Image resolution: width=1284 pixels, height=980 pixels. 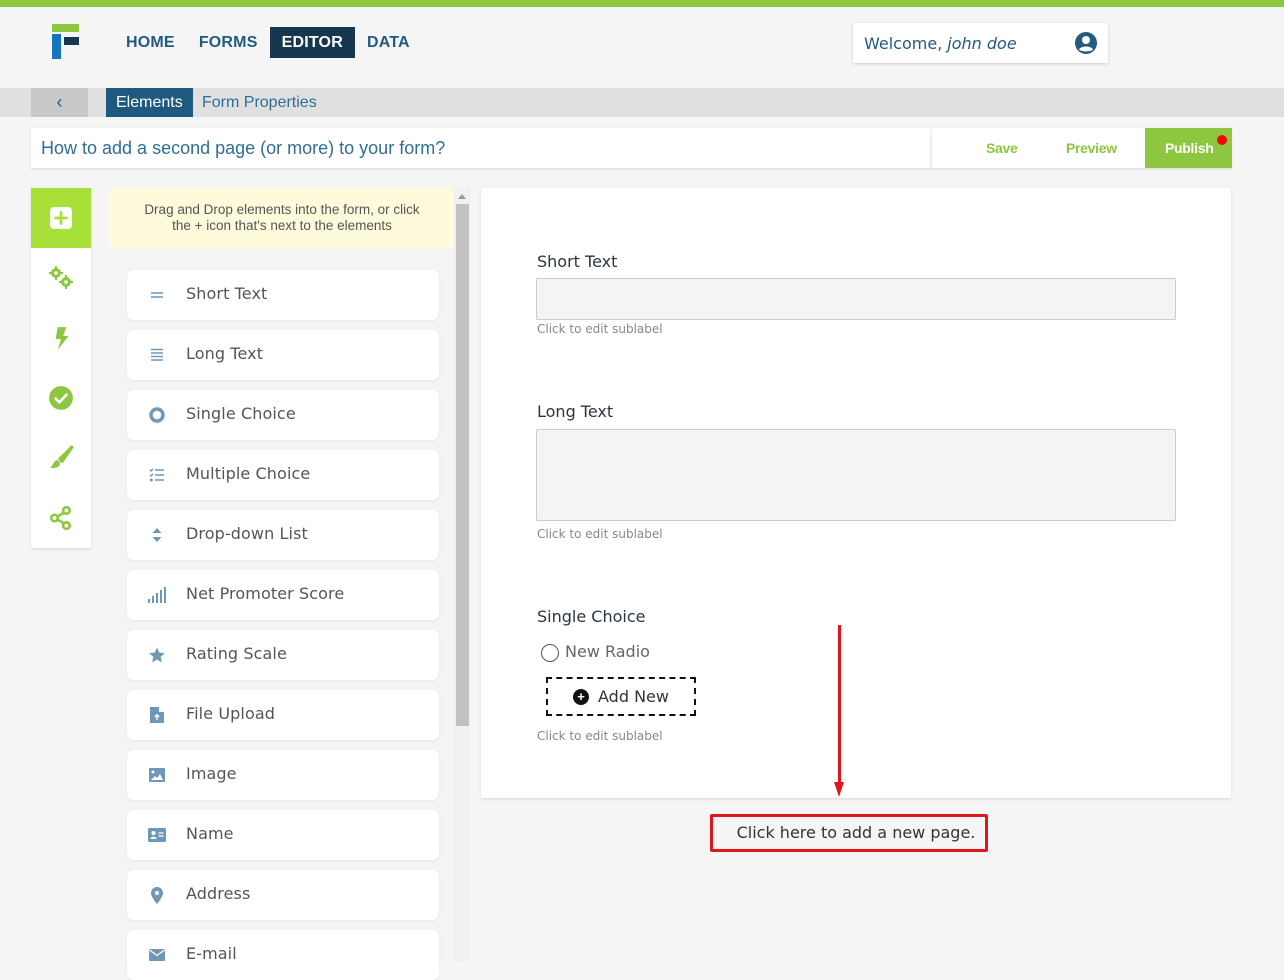 I want to click on scroll-up-arrow-icon, so click(x=462, y=196).